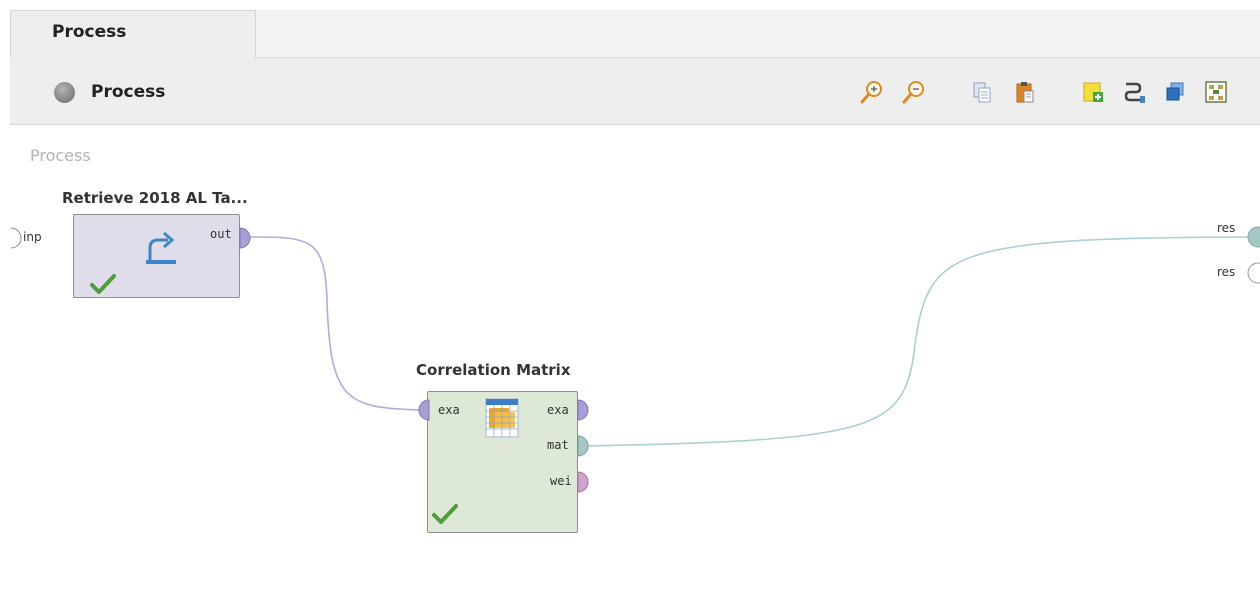 The width and height of the screenshot is (1260, 591). What do you see at coordinates (558, 445) in the screenshot?
I see `correlation-out-port-mat-label: mat` at bounding box center [558, 445].